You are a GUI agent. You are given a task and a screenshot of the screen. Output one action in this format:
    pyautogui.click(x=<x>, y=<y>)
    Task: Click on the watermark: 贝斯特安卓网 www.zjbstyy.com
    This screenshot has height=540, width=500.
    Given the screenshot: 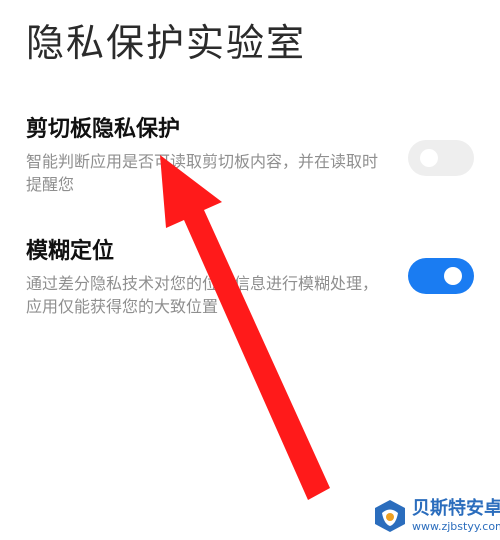 What is the action you would take?
    pyautogui.click(x=436, y=516)
    